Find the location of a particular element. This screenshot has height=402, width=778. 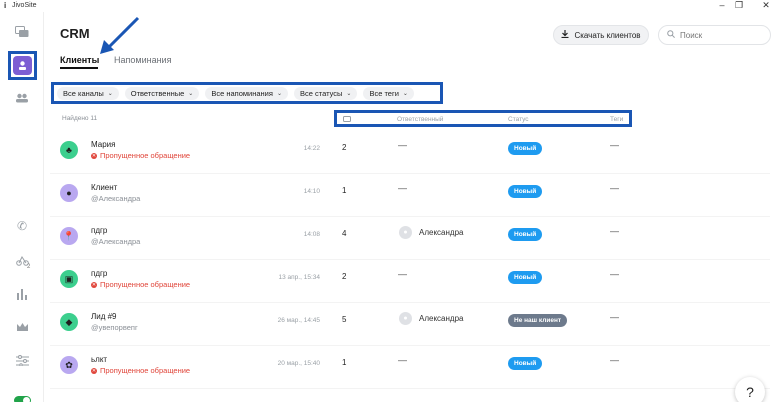

filter-channels: Все каналы ⌄ is located at coordinates (88, 93).